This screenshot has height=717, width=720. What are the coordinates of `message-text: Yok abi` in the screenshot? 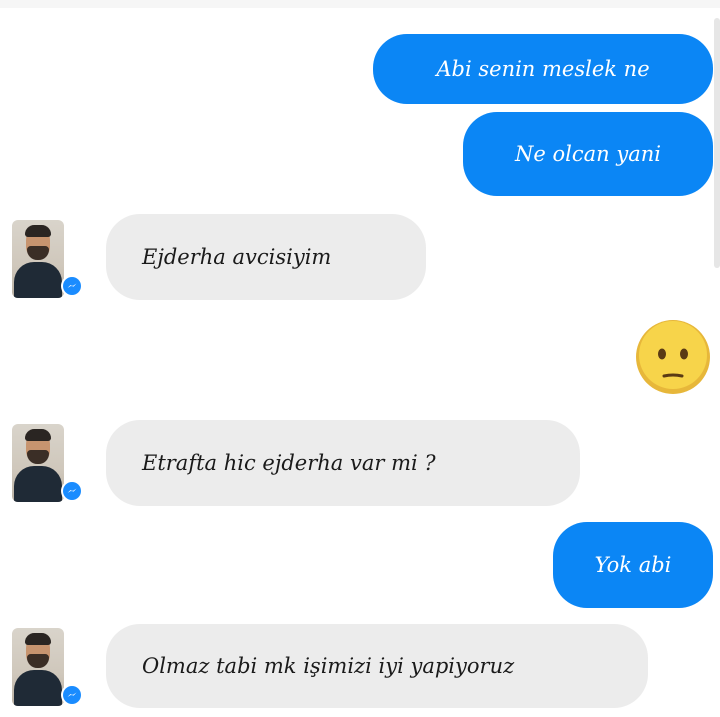 It's located at (633, 565).